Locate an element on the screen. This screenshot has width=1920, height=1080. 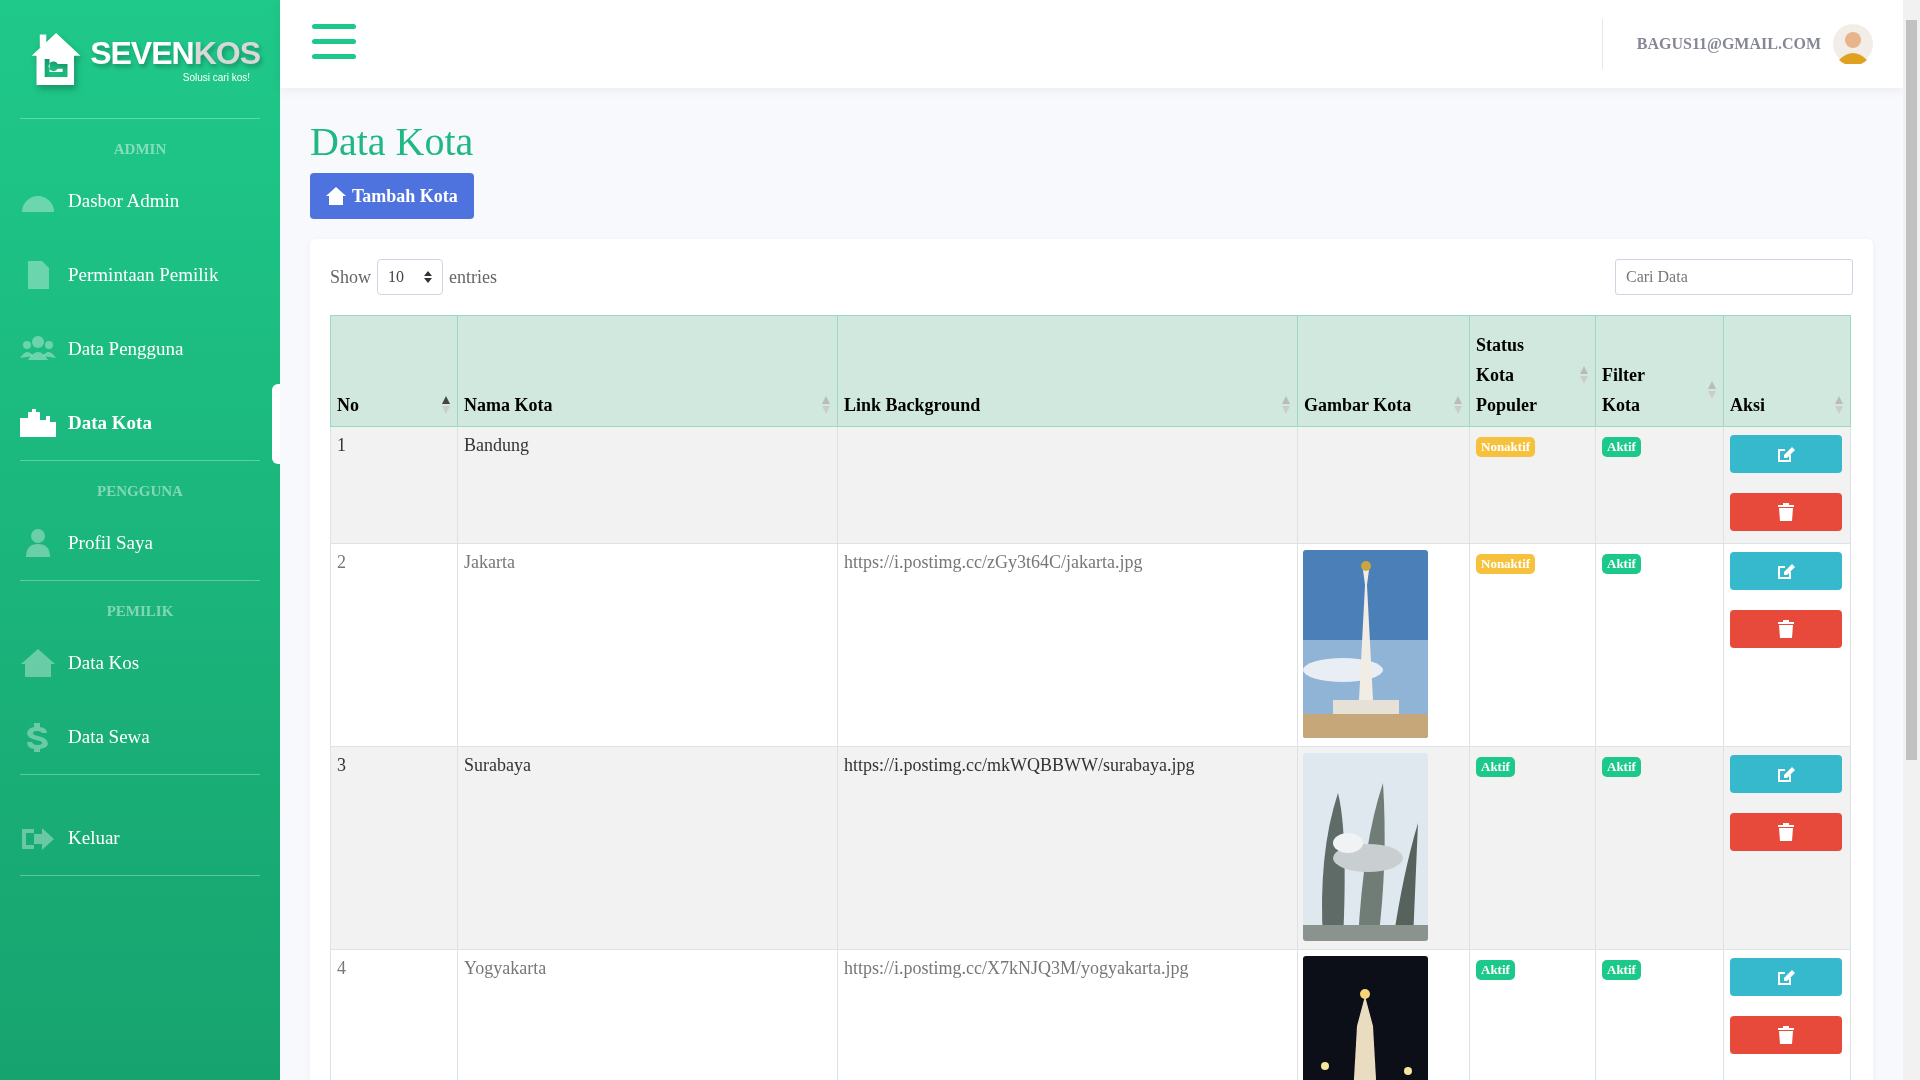
table-cell: 3 is located at coordinates (341, 765).